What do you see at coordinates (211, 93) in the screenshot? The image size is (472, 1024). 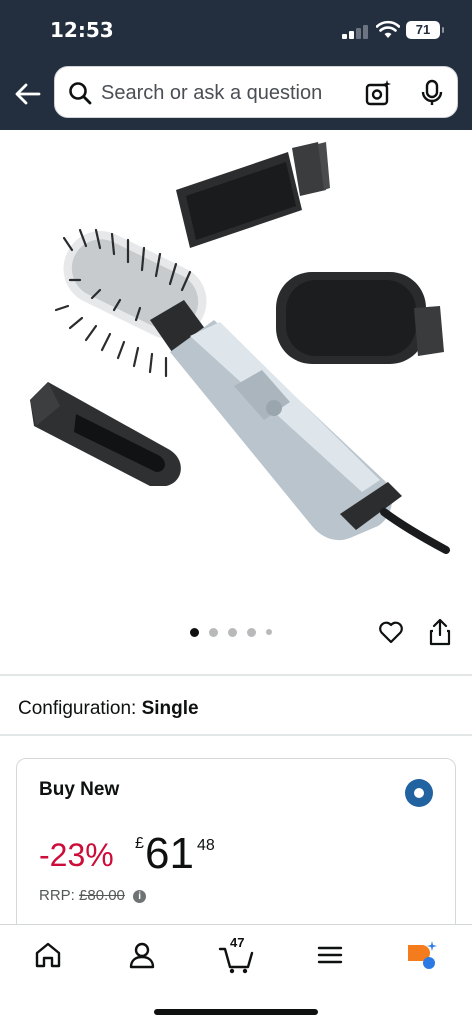 I see `search-input: Search or ask a question` at bounding box center [211, 93].